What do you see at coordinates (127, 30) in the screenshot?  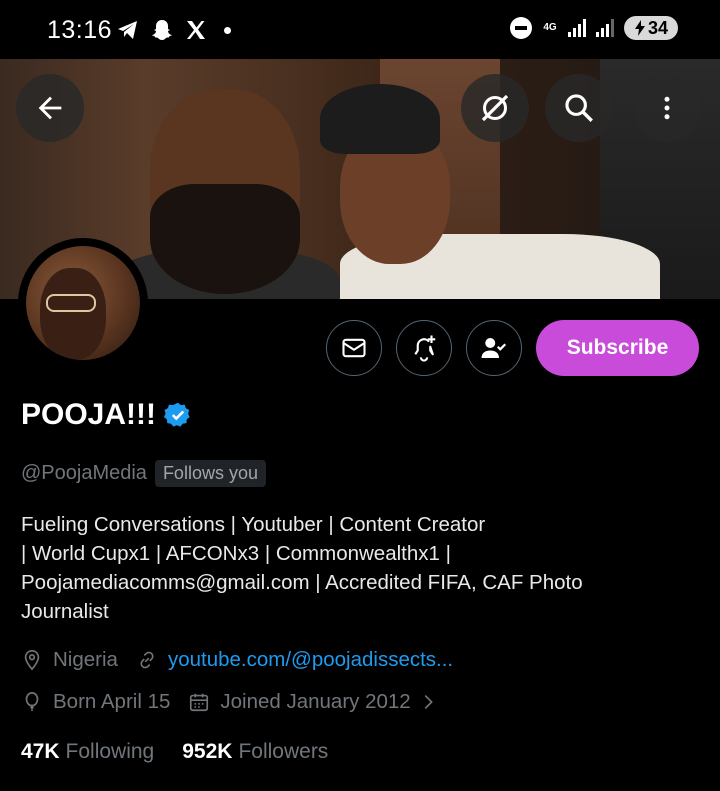 I see `telegram-icon` at bounding box center [127, 30].